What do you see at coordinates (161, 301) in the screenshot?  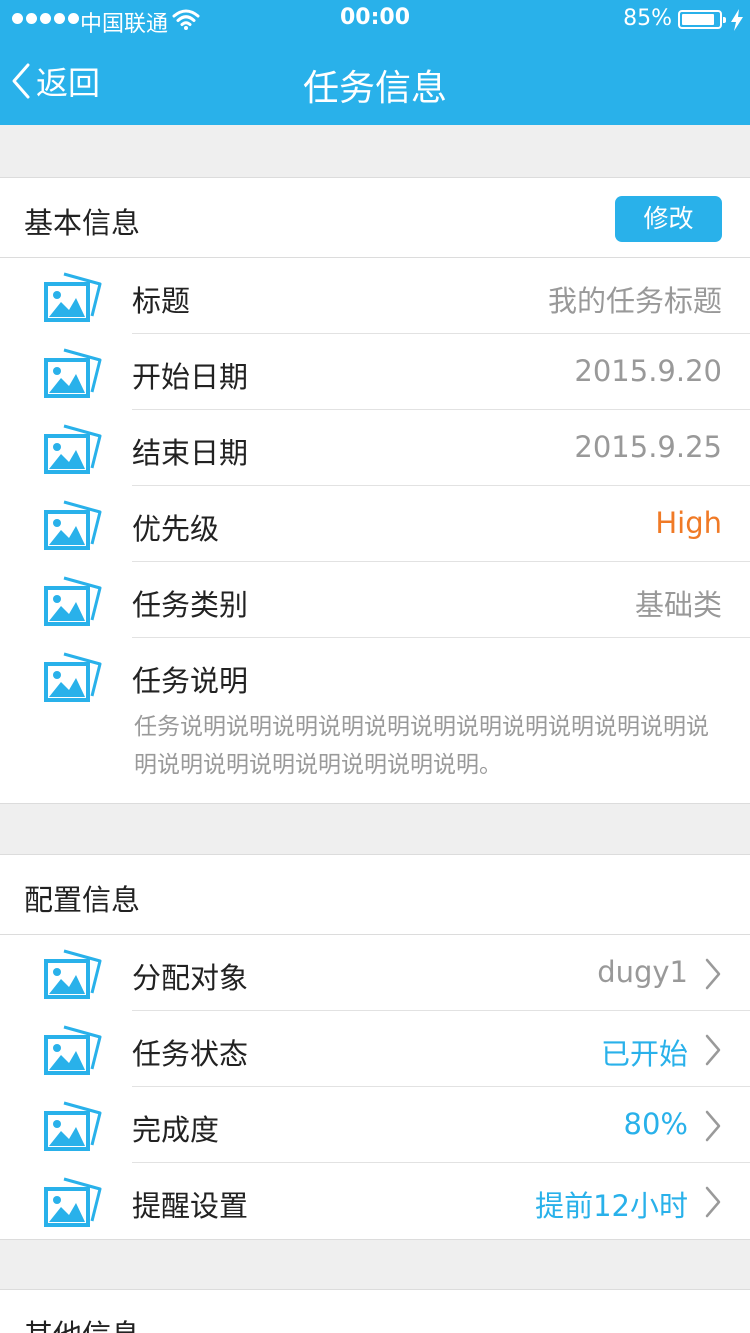 I see `row-label: 标题` at bounding box center [161, 301].